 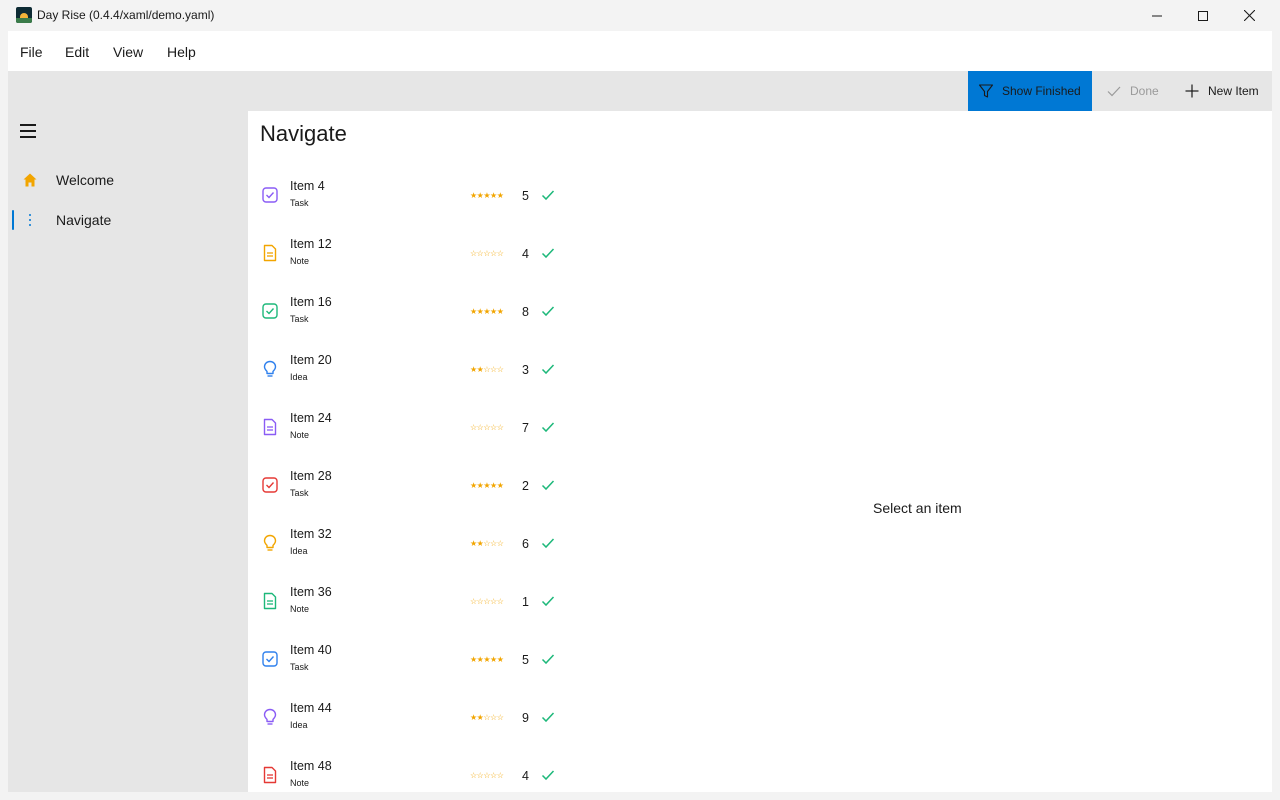 What do you see at coordinates (303, 133) in the screenshot?
I see `page-title: Navigate` at bounding box center [303, 133].